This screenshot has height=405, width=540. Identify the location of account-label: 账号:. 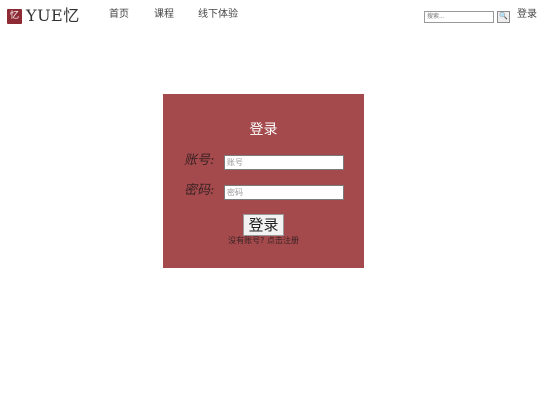
(199, 160).